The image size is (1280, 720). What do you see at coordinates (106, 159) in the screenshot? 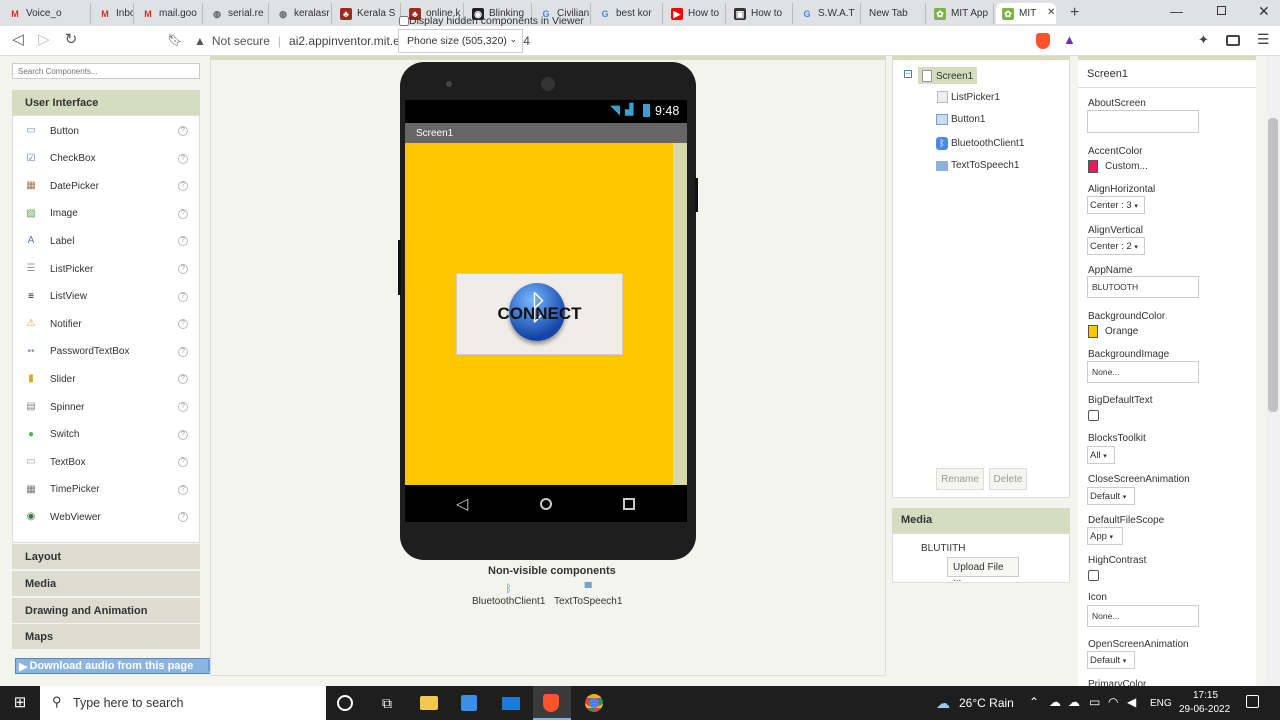
I see `palette-item-checkbox: ☑ CheckBox?` at bounding box center [106, 159].